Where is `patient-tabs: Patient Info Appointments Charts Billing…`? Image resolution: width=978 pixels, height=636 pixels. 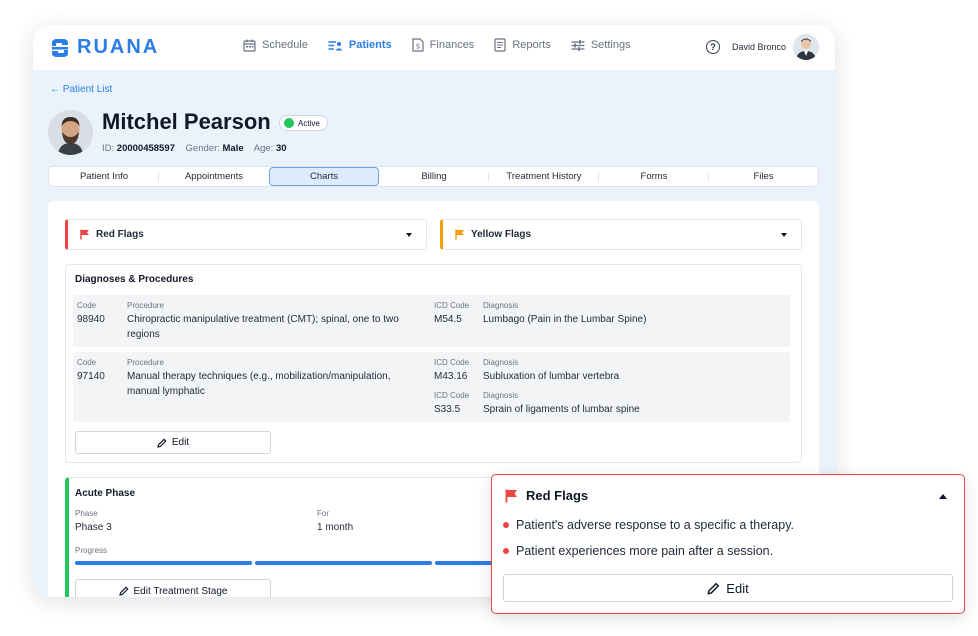
patient-tabs: Patient Info Appointments Charts Billing… is located at coordinates (433, 176).